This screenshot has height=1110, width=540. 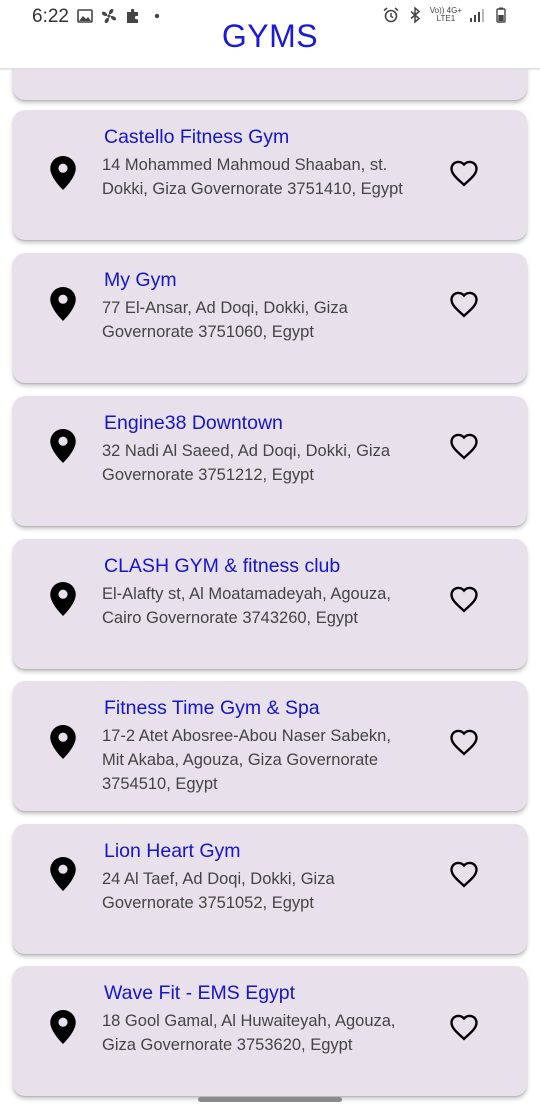 I want to click on gym-name: My Gym, so click(x=140, y=280).